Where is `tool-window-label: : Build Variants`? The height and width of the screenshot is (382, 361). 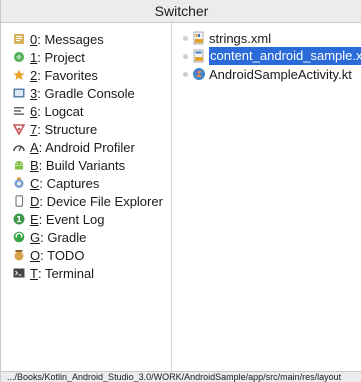 tool-window-label: : Build Variants is located at coordinates (82, 165).